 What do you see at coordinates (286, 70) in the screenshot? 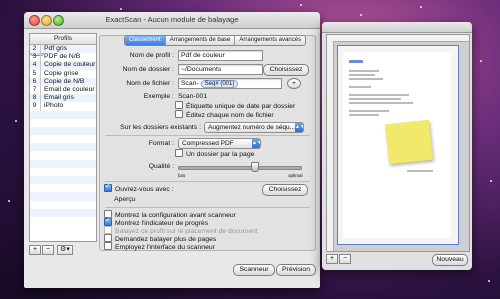
I see `choose-folder-button: Choisissez` at bounding box center [286, 70].